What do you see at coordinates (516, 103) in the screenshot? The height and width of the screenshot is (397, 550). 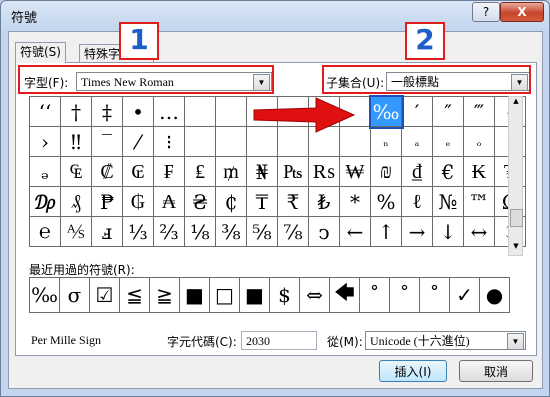 I see `scroll-up-icon: ▲` at bounding box center [516, 103].